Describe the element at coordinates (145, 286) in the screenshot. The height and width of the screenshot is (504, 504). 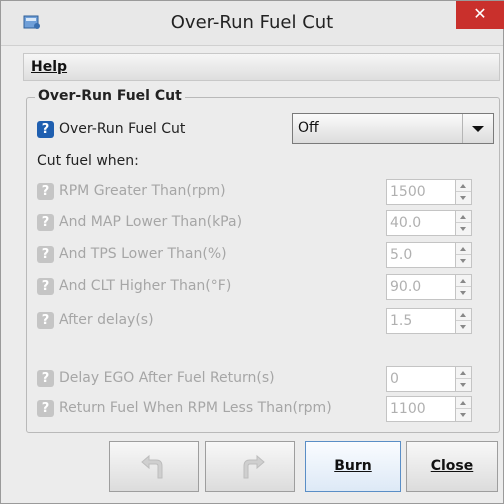
I see `clt-higher-label: And CLT Higher Than(°F)` at that location.